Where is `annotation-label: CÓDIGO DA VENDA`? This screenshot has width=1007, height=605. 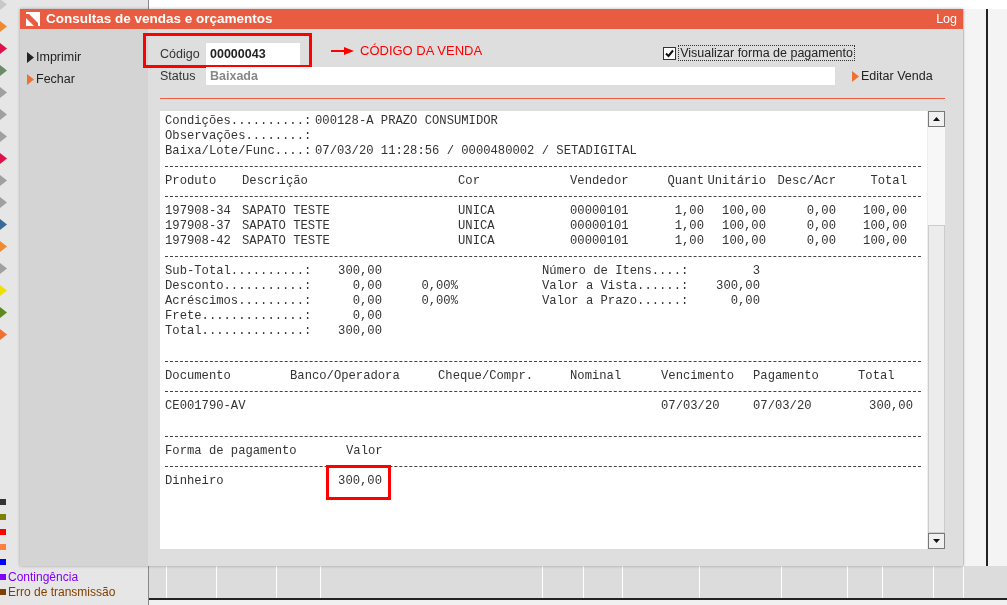
annotation-label: CÓDIGO DA VENDA is located at coordinates (421, 51).